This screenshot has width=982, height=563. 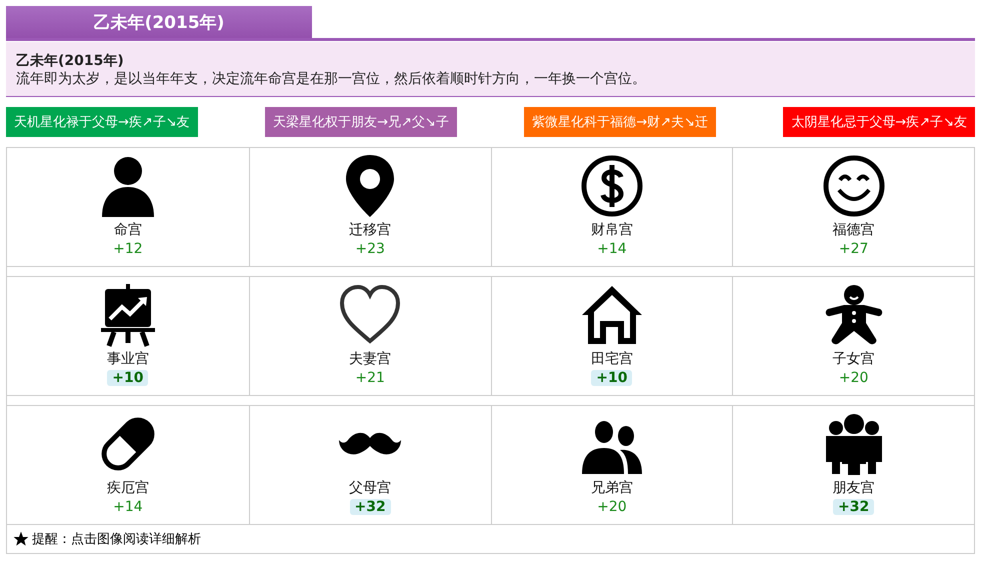 What do you see at coordinates (70, 61) in the screenshot?
I see `info-title: 乙未年(2015年)` at bounding box center [70, 61].